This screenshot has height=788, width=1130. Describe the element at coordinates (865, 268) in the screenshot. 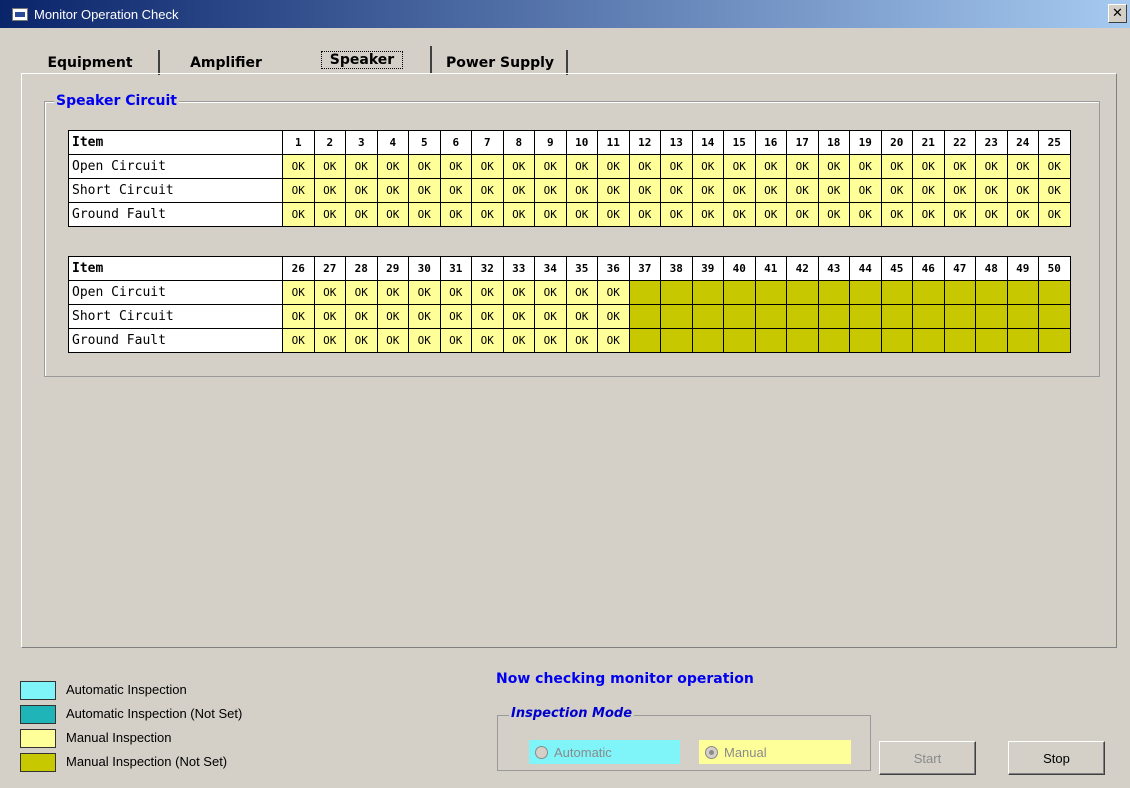

I see `column-header: 44` at that location.